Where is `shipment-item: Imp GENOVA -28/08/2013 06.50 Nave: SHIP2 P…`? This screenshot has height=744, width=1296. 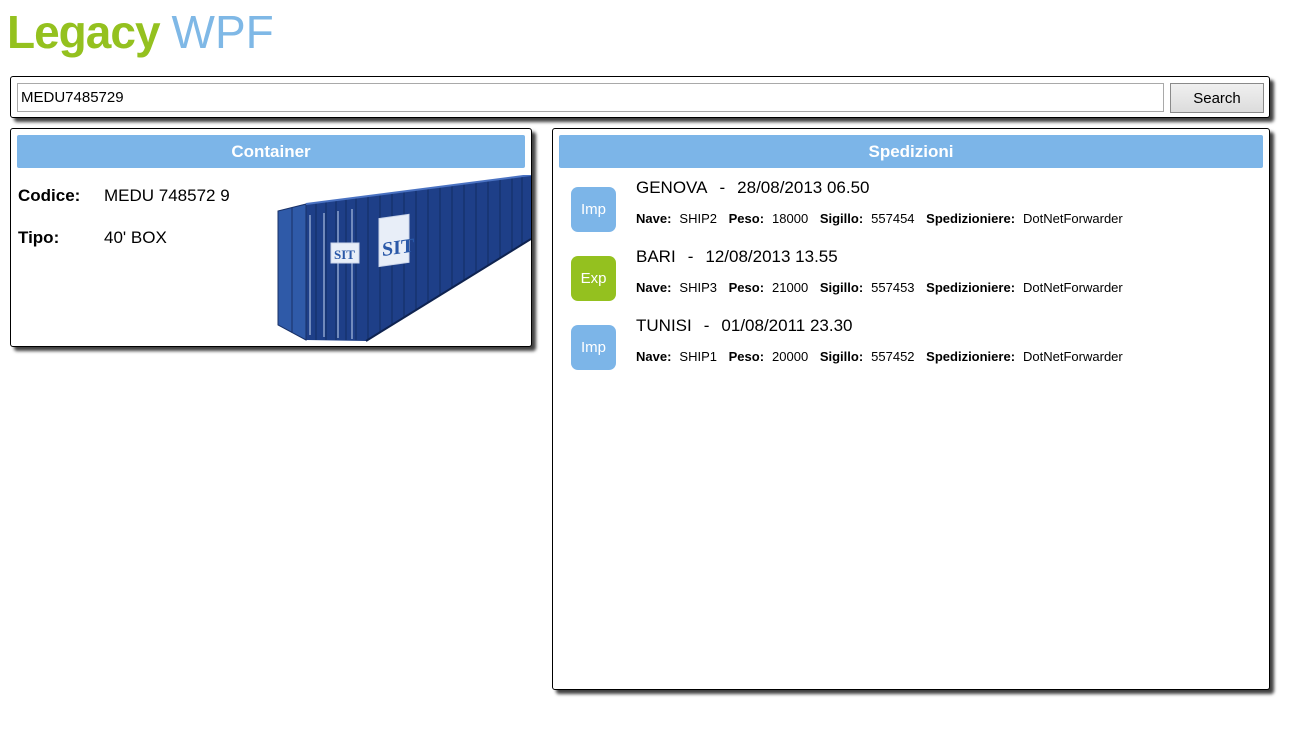
shipment-item: Imp GENOVA -28/08/2013 06.50 Nave: SHIP2 P… is located at coordinates (916, 208).